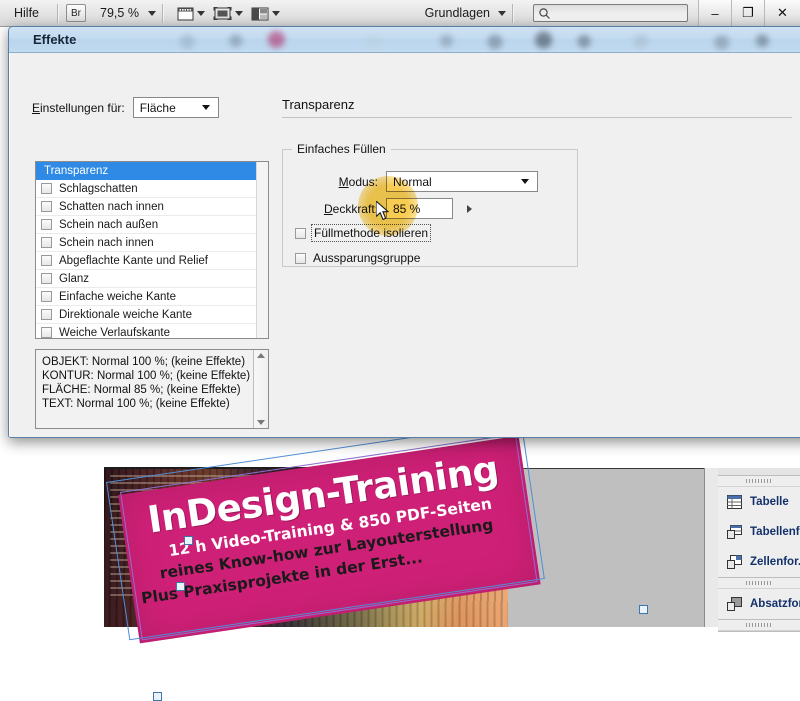  Describe the element at coordinates (109, 224) in the screenshot. I see `list-item-label: Schein nach außen` at that location.